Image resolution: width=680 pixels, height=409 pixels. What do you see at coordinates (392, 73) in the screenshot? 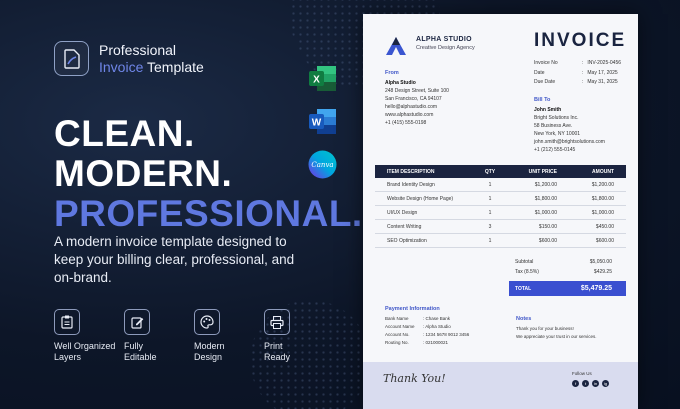
I see `from-heading: From` at bounding box center [392, 73].